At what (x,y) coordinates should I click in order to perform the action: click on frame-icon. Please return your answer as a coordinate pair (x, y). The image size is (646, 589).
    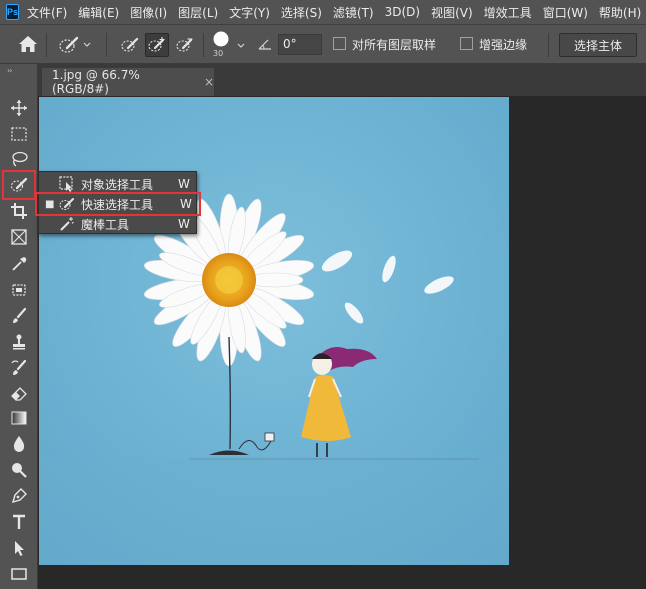
    Looking at the image, I should click on (19, 237).